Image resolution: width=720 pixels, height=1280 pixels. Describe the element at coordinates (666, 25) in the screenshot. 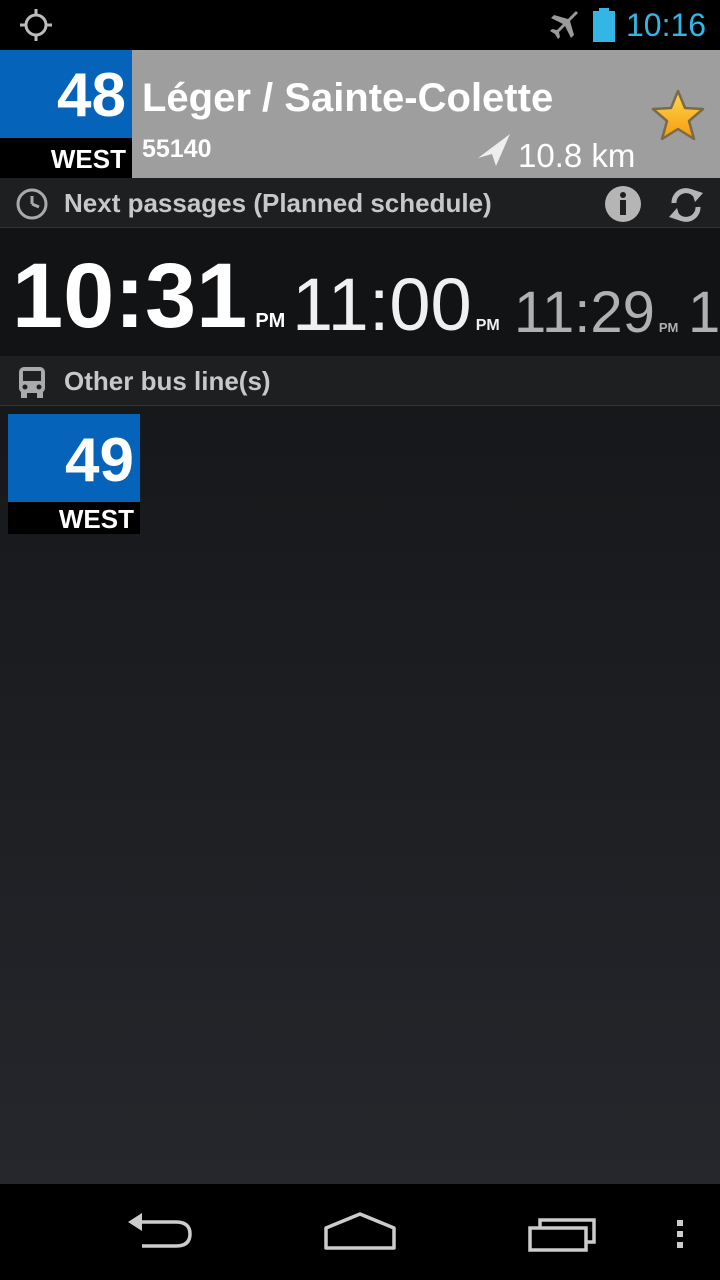

I see `status-time: 10:16` at that location.